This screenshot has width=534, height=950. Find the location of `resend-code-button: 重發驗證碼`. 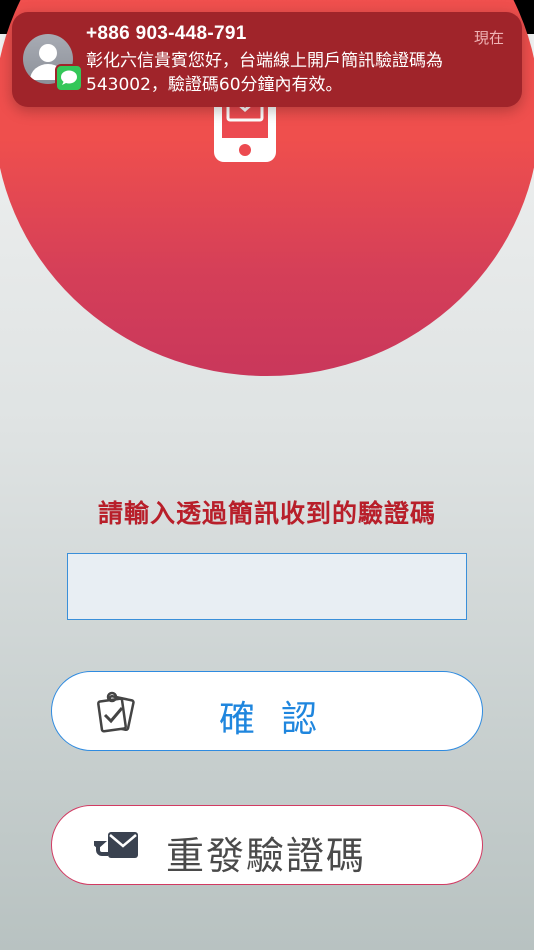

resend-code-button: 重發驗證碼 is located at coordinates (267, 845).